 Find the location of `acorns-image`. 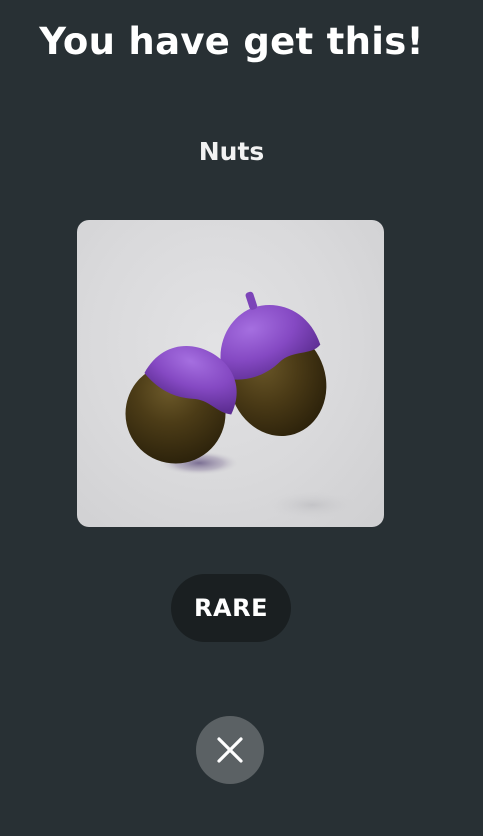

acorns-image is located at coordinates (241, 405).